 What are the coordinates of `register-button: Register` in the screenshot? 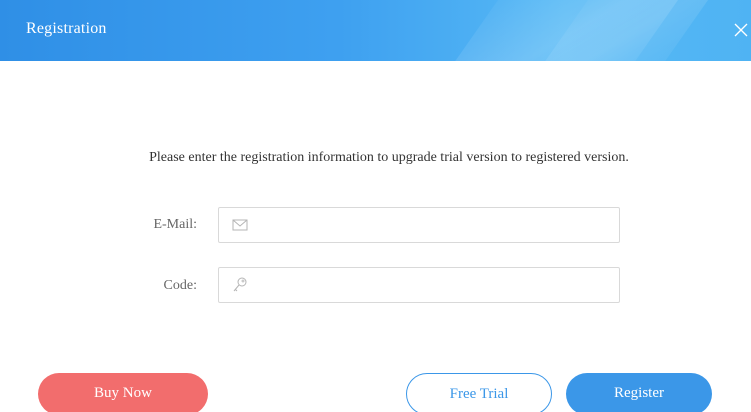 It's located at (639, 392).